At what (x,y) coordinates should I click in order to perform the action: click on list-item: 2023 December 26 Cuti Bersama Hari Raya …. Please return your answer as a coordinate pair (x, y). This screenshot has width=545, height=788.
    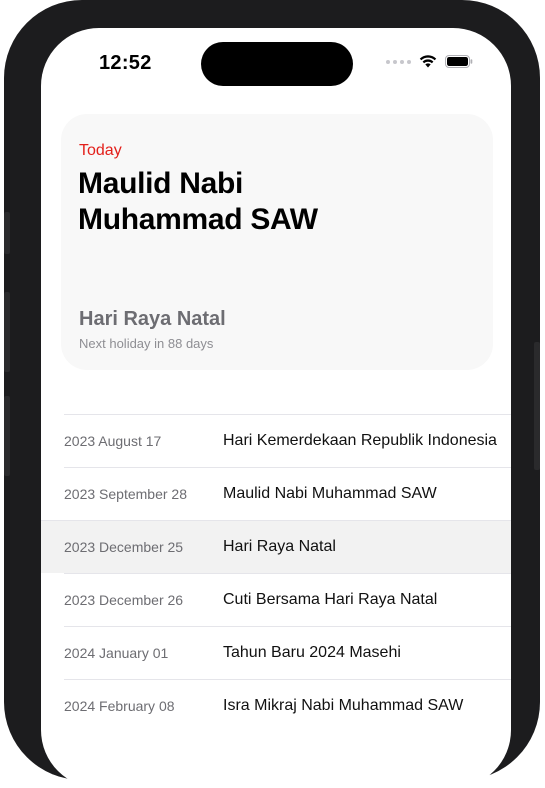
    Looking at the image, I should click on (287, 599).